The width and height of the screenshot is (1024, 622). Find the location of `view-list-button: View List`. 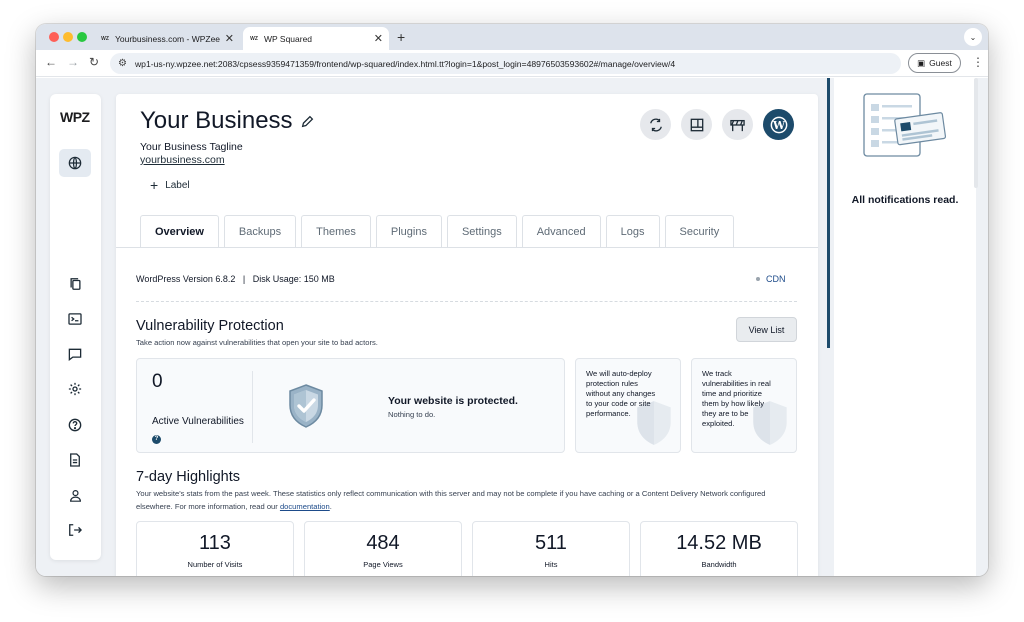

view-list-button: View List is located at coordinates (766, 329).